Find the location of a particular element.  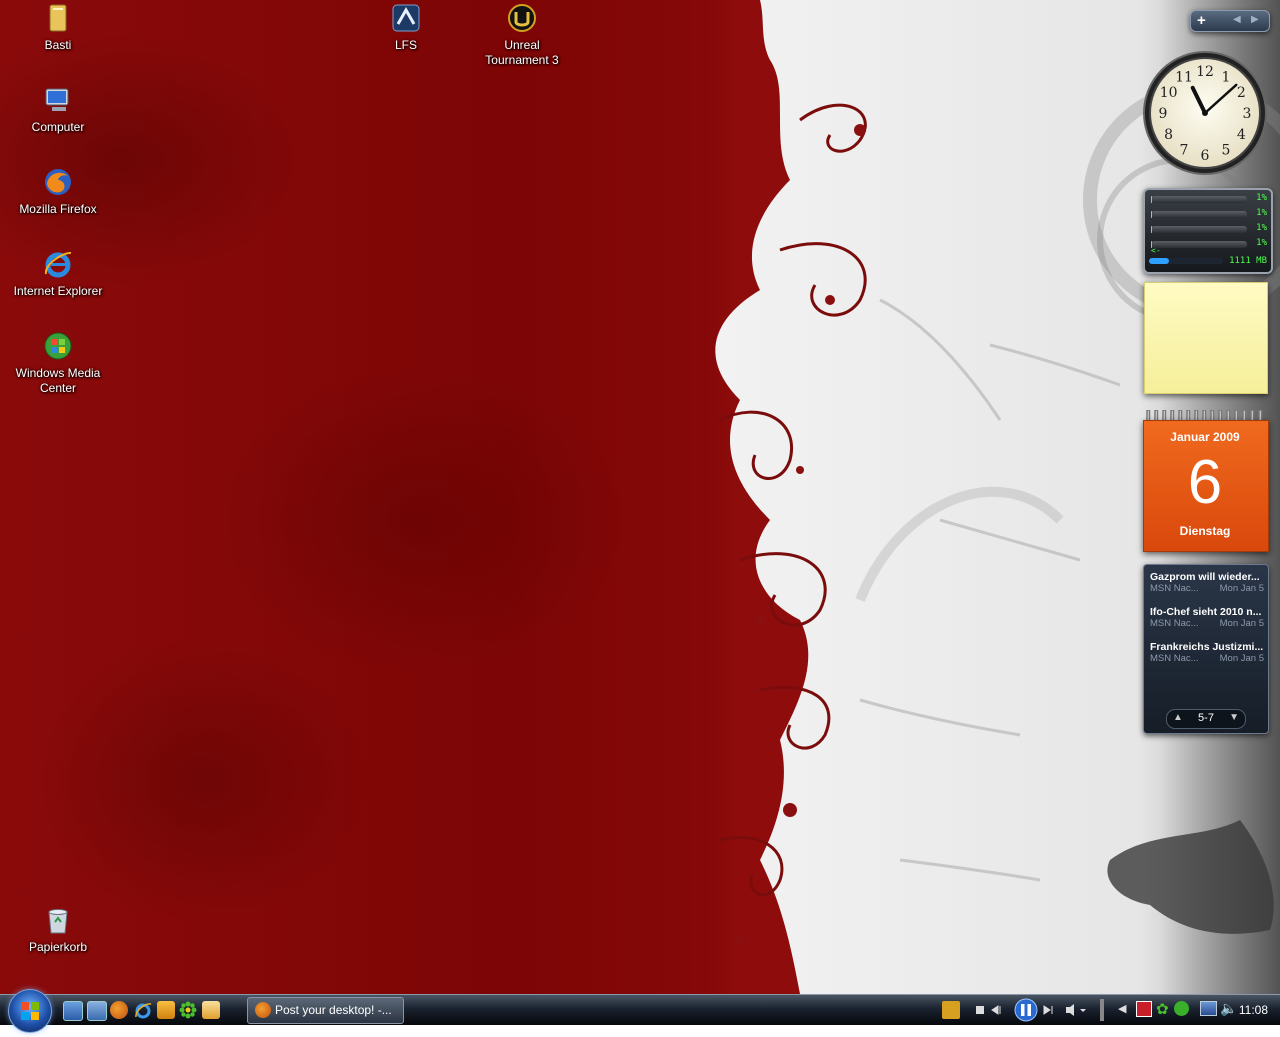

clock-number: 12 is located at coordinates (1205, 72).